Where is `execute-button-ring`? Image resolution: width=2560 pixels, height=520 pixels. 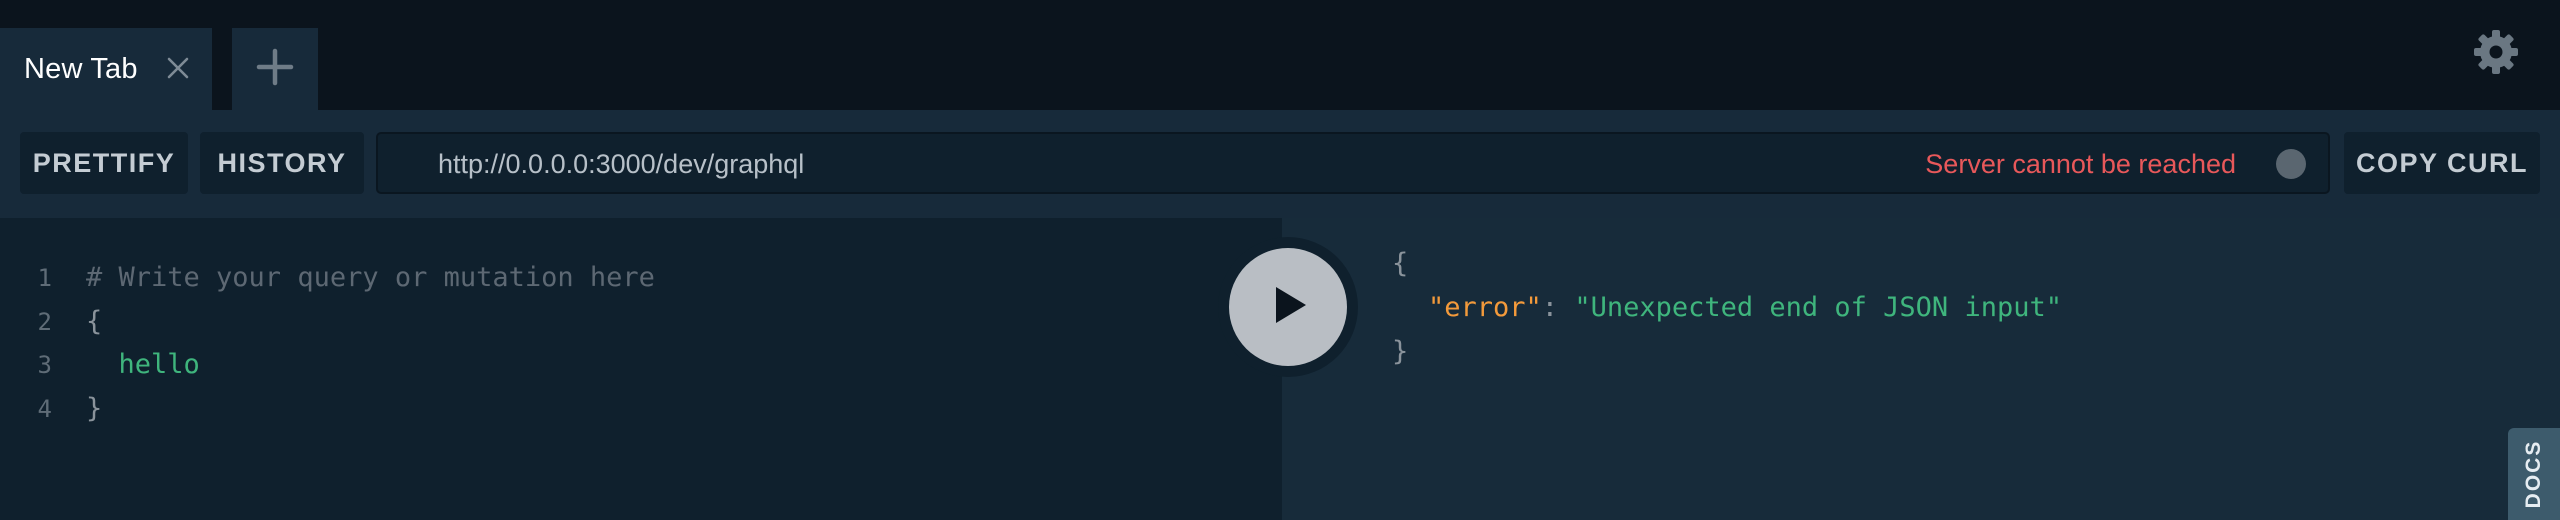 execute-button-ring is located at coordinates (1288, 307).